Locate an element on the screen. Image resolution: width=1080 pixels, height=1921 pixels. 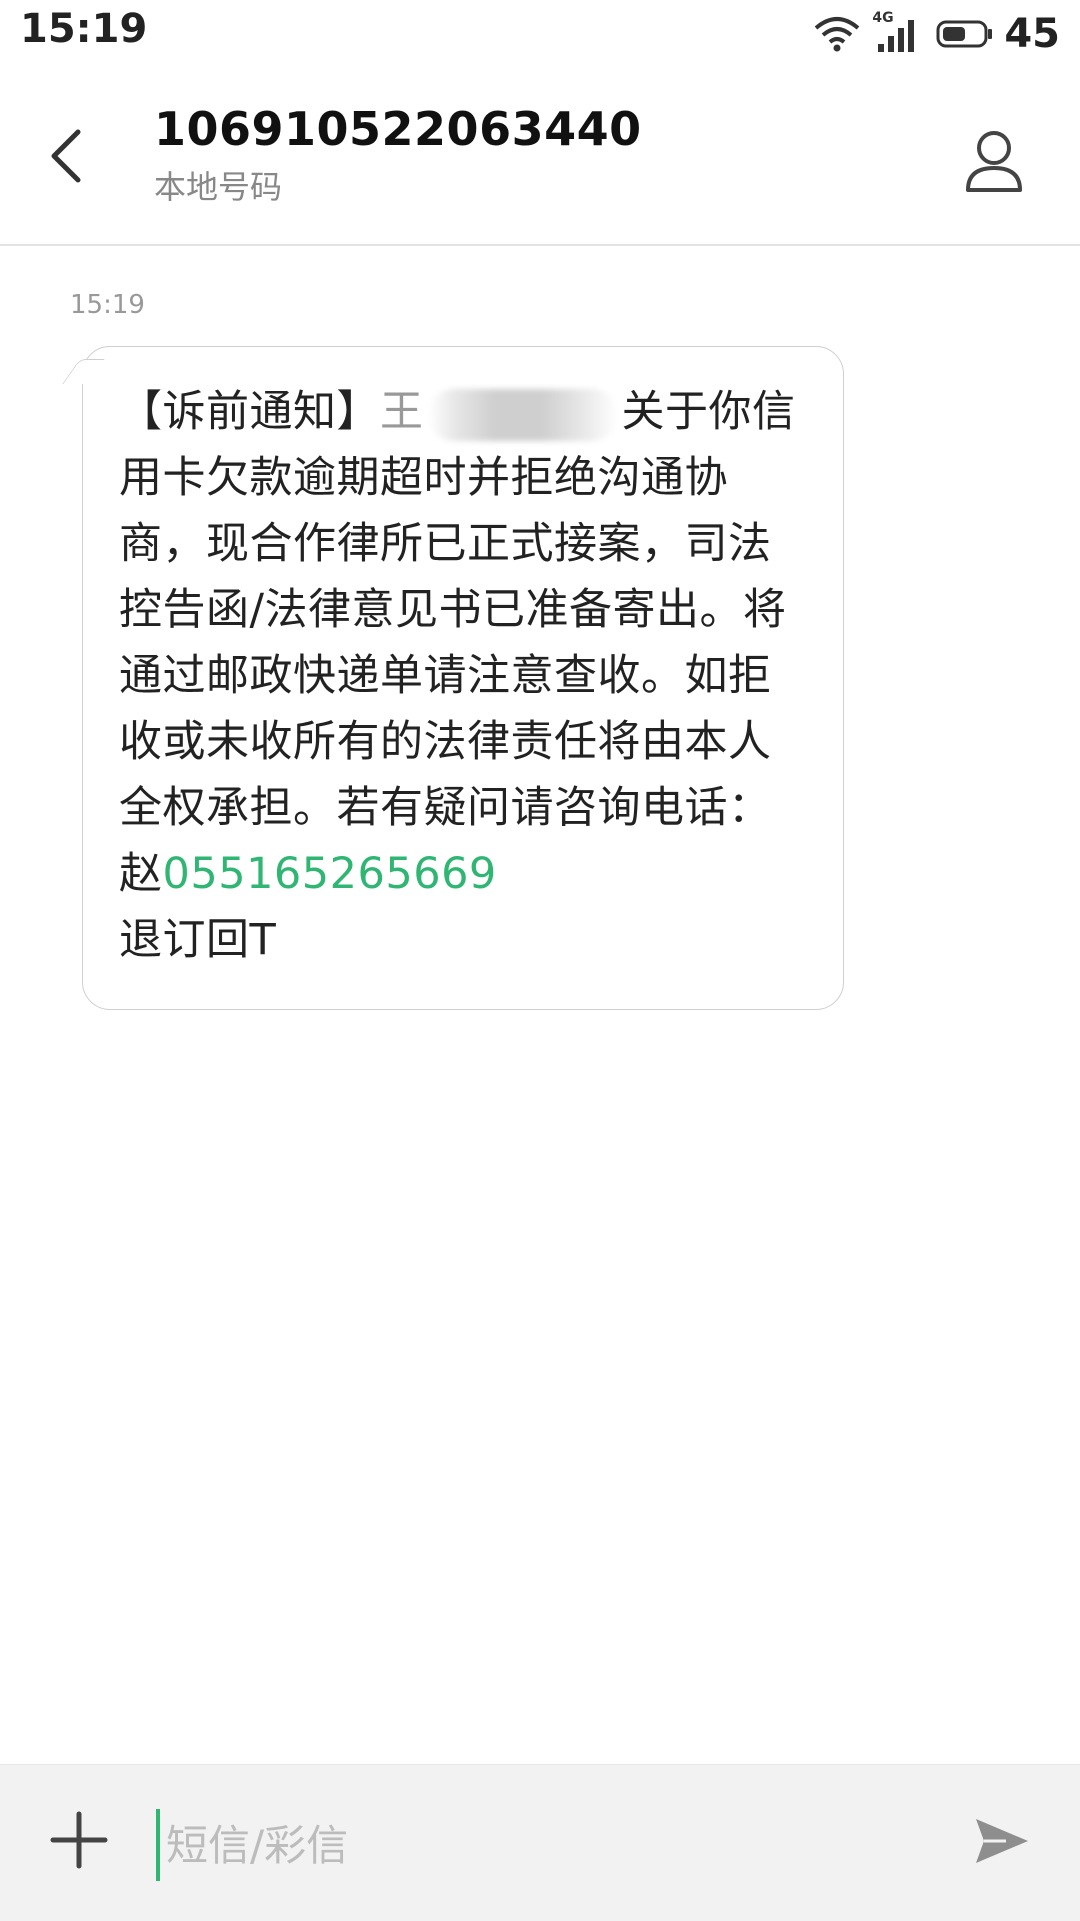
status-icons: 4G 45 is located at coordinates (936, 34).